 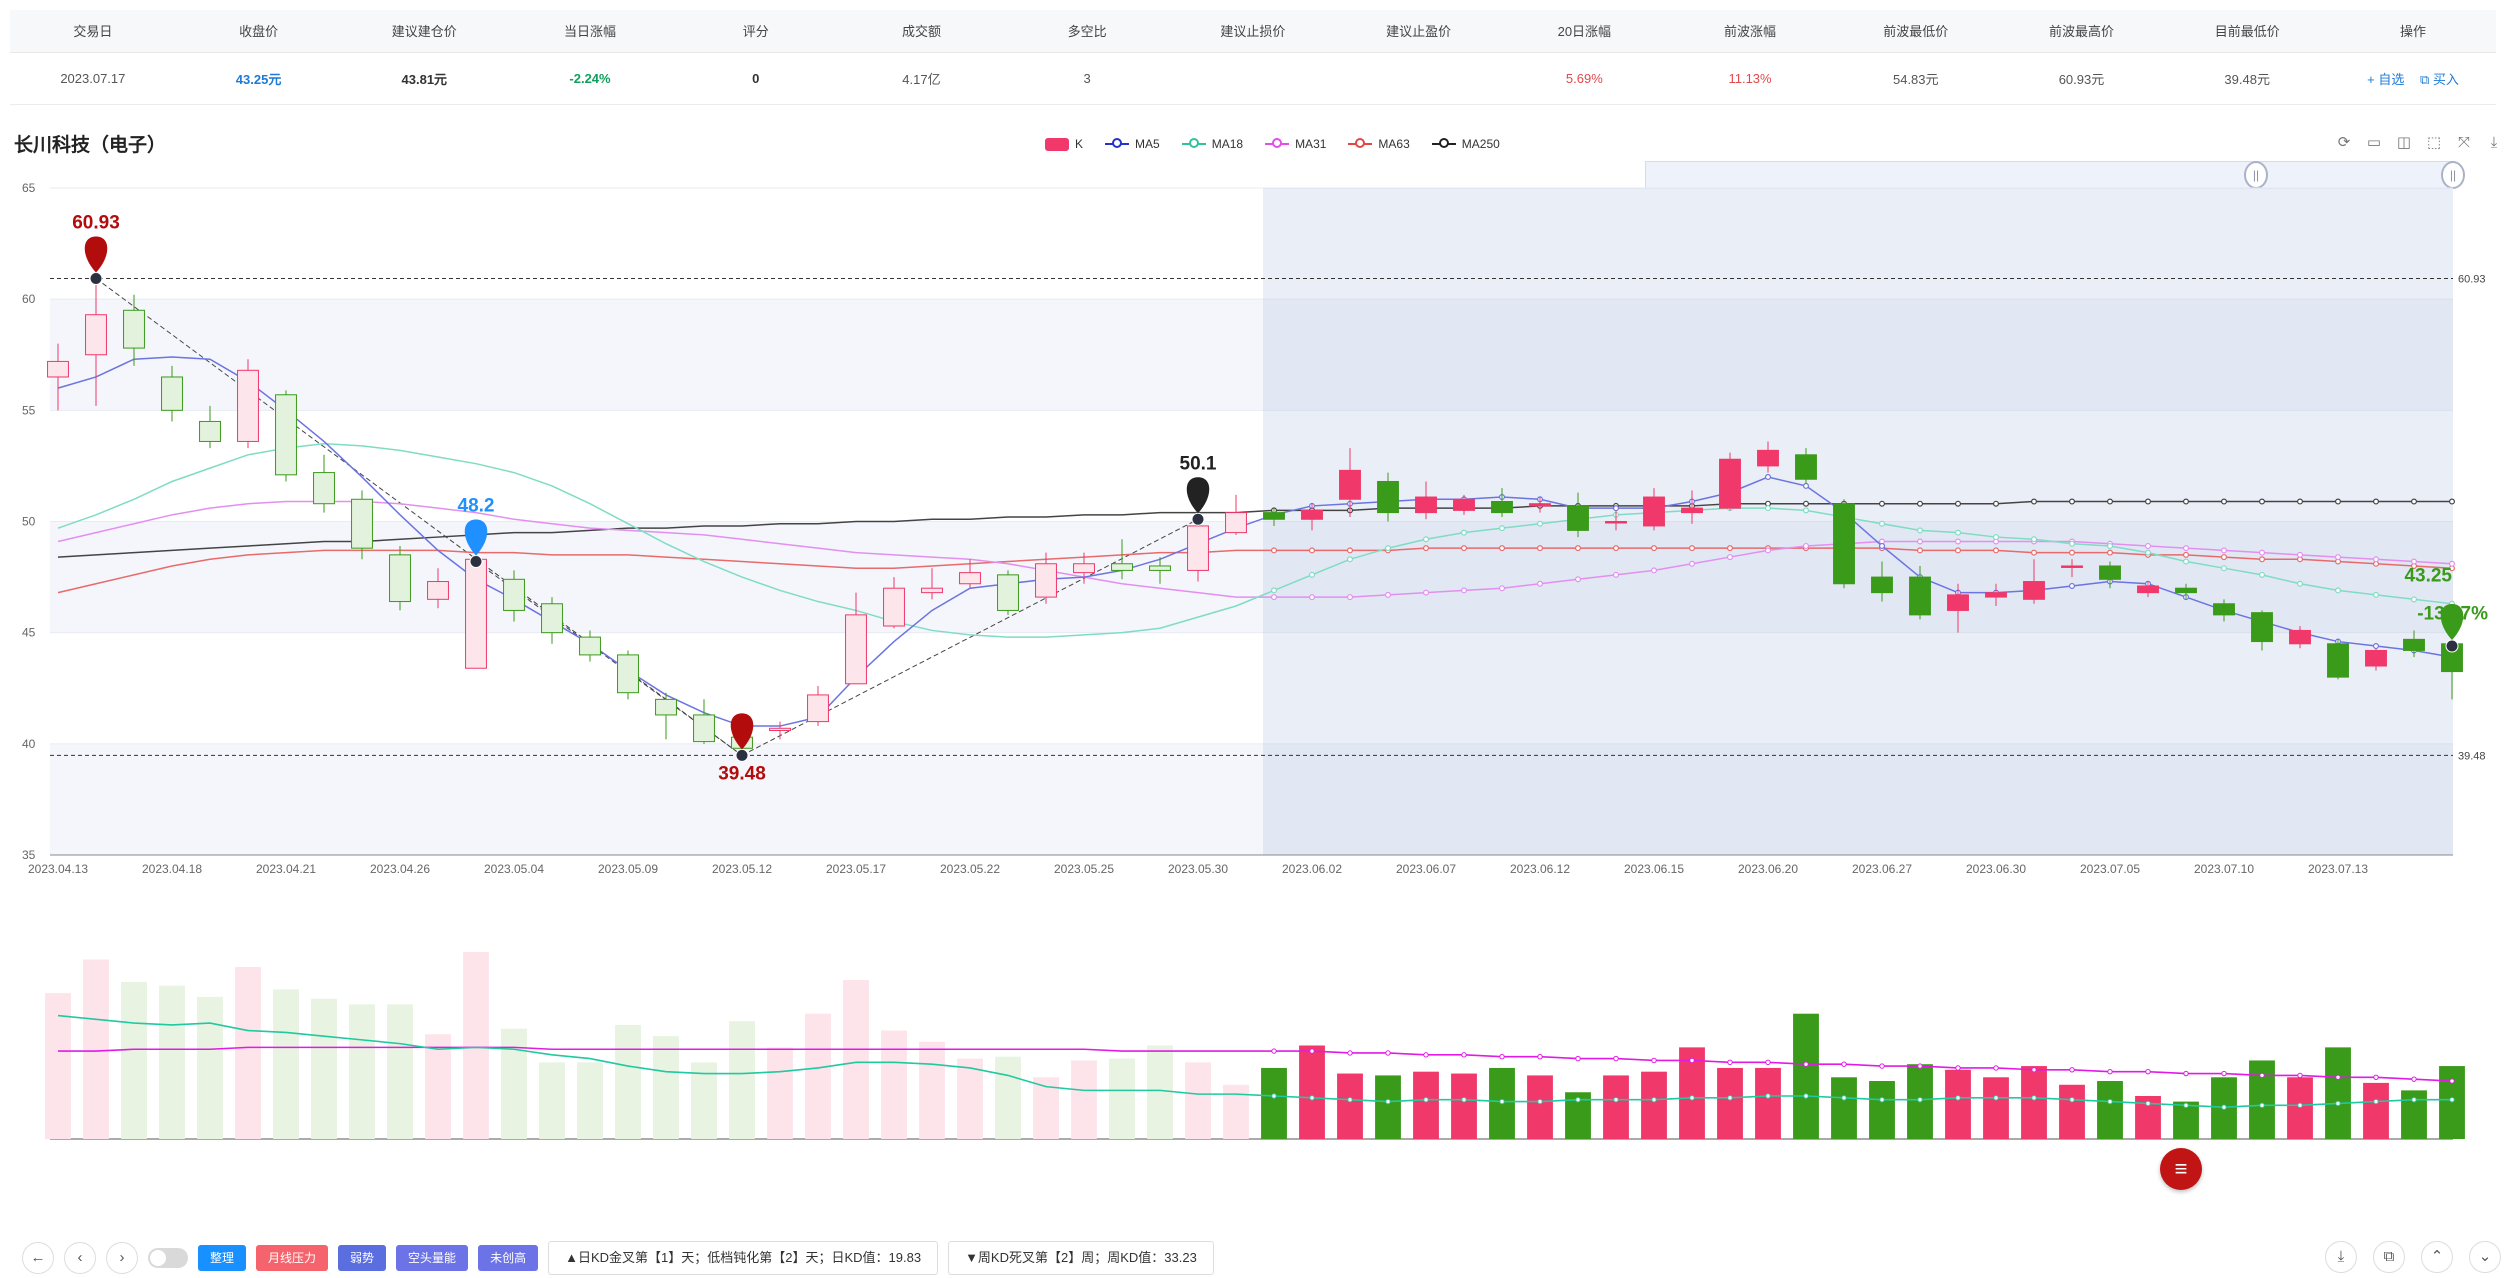 I want to click on chart-toolbox: ⟳ ▭ ◫ ⬚ ⤧ ⤓, so click(x=2419, y=143).